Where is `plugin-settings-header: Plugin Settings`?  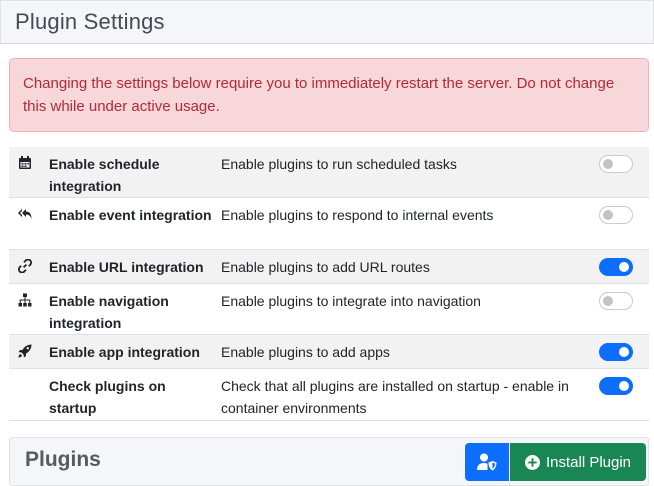 plugin-settings-header: Plugin Settings is located at coordinates (327, 22).